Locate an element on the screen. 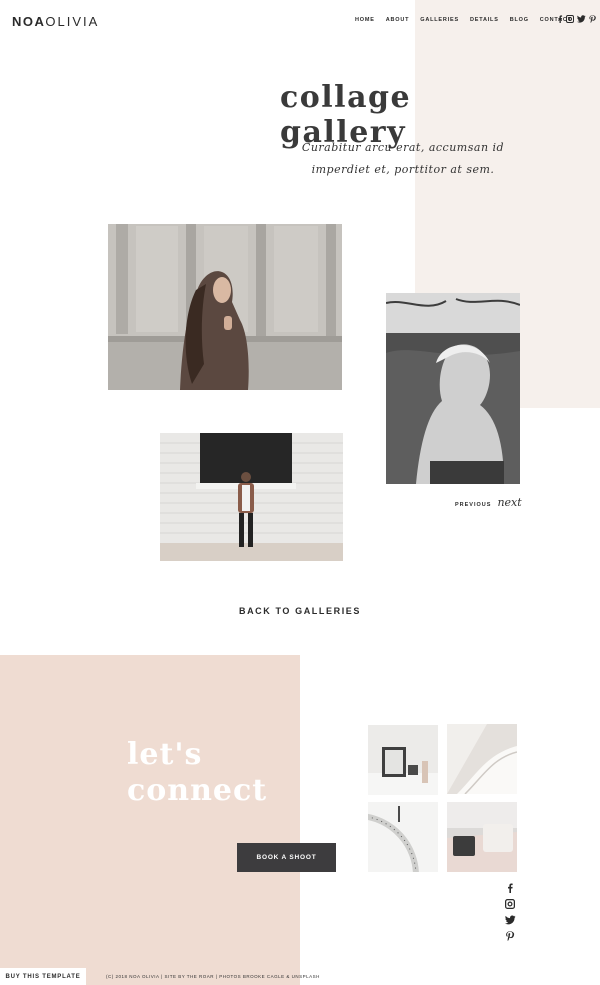 The height and width of the screenshot is (985, 600). back-to-galleries-link: BACK TO GALLERIES is located at coordinates (300, 611).